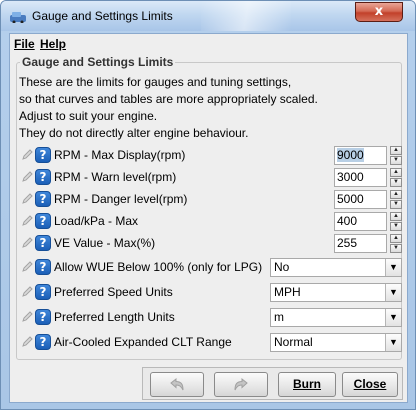 Image resolution: width=416 pixels, height=410 pixels. I want to click on undo-button, so click(177, 384).